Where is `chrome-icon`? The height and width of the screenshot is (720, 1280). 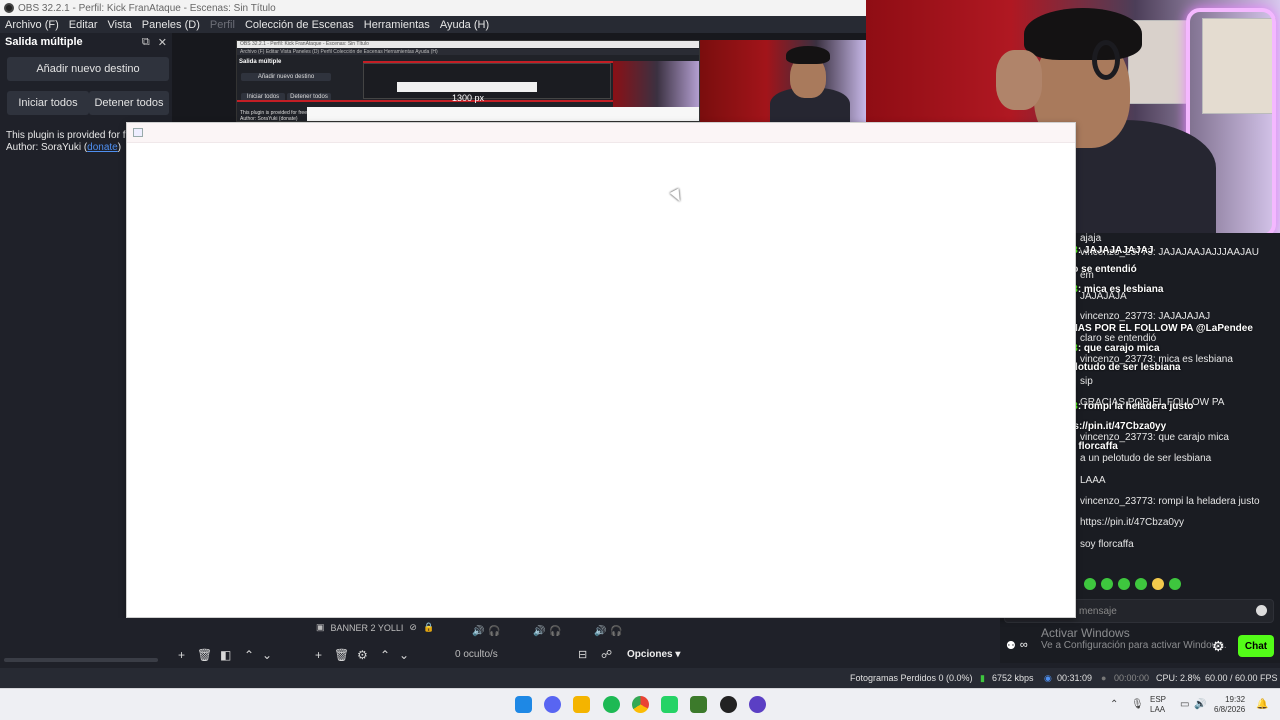
chrome-icon is located at coordinates (640, 704).